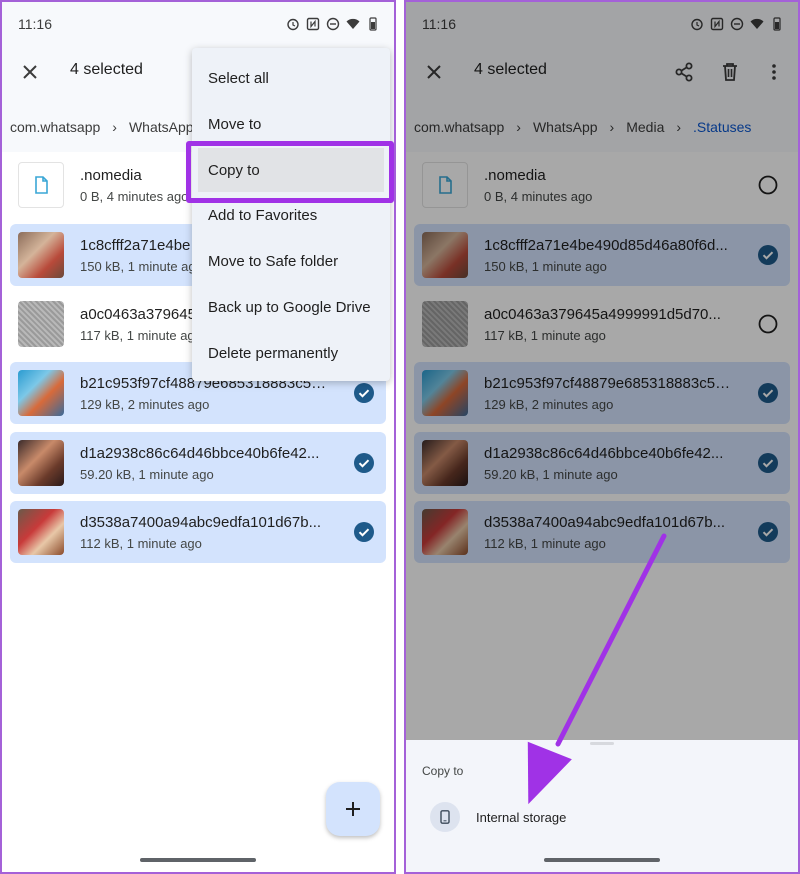 The height and width of the screenshot is (874, 800). I want to click on breadcrumb-item: com.whatsapp, so click(55, 127).